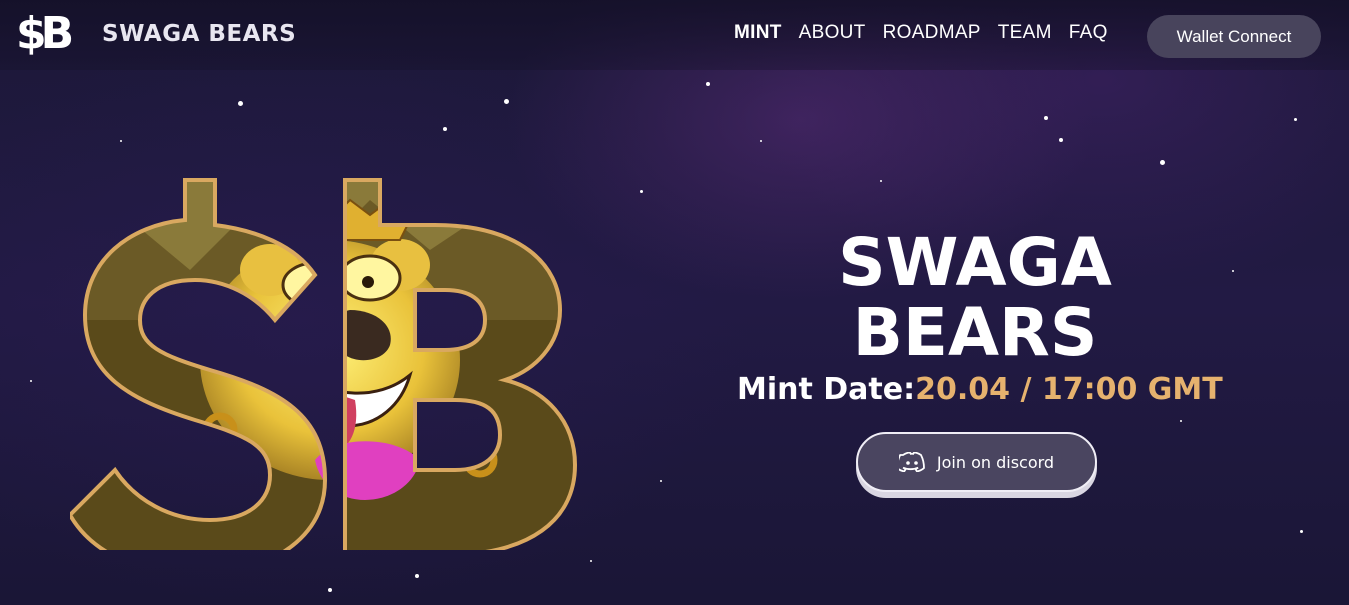  What do you see at coordinates (758, 33) in the screenshot?
I see `nav-item-mint: MINT` at bounding box center [758, 33].